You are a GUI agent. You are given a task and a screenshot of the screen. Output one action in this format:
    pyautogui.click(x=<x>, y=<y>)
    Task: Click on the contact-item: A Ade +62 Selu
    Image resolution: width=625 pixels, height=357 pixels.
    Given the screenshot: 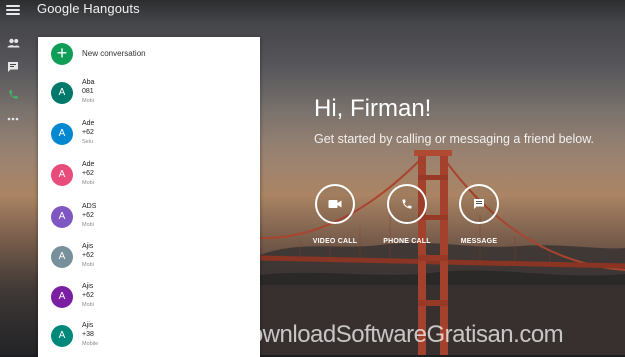 What is the action you would take?
    pyautogui.click(x=149, y=136)
    